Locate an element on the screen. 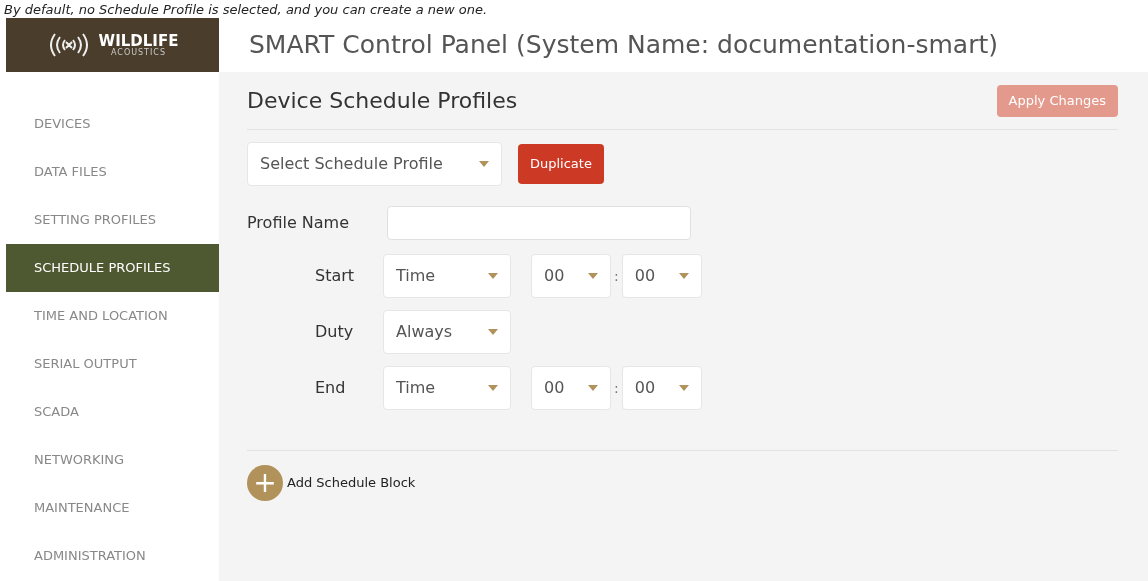 This screenshot has width=1148, height=581. page-header-title: SMART Control Panel (System Name: documentation-smart) is located at coordinates (623, 45).